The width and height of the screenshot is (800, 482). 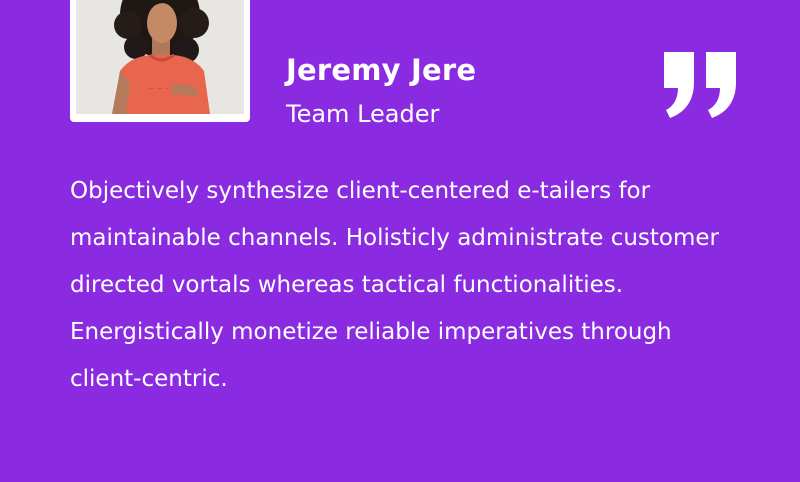 I want to click on person-role: Team Leader, so click(x=363, y=114).